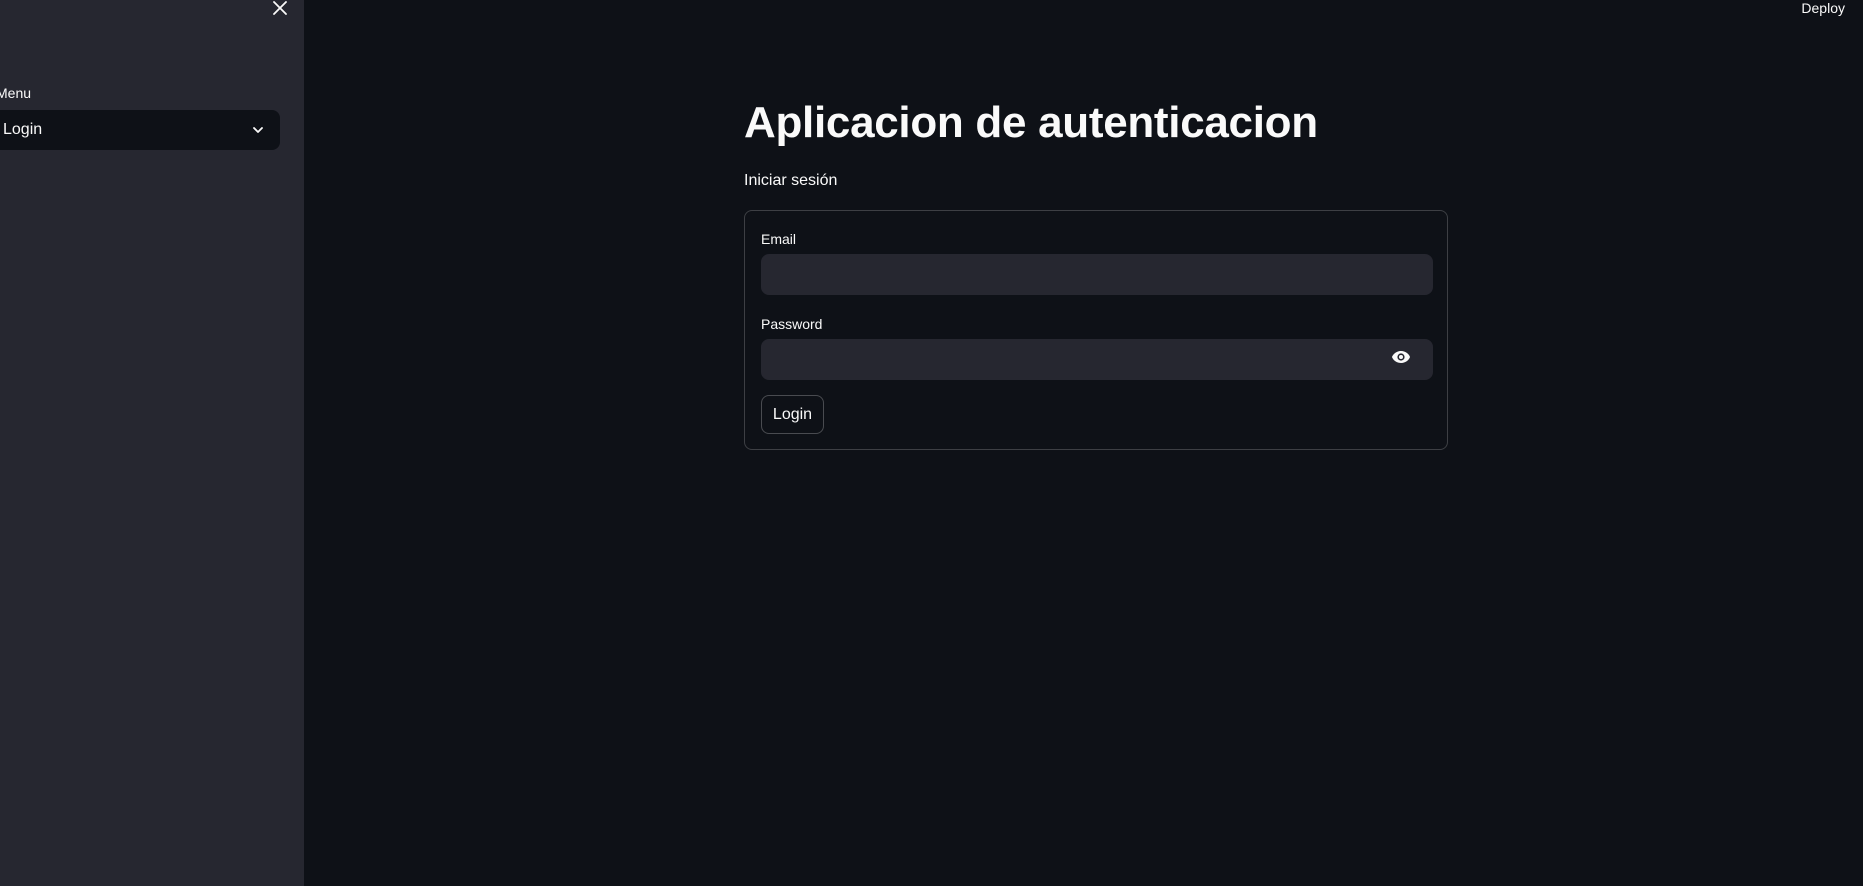  Describe the element at coordinates (1097, 359) in the screenshot. I see `password-field` at that location.